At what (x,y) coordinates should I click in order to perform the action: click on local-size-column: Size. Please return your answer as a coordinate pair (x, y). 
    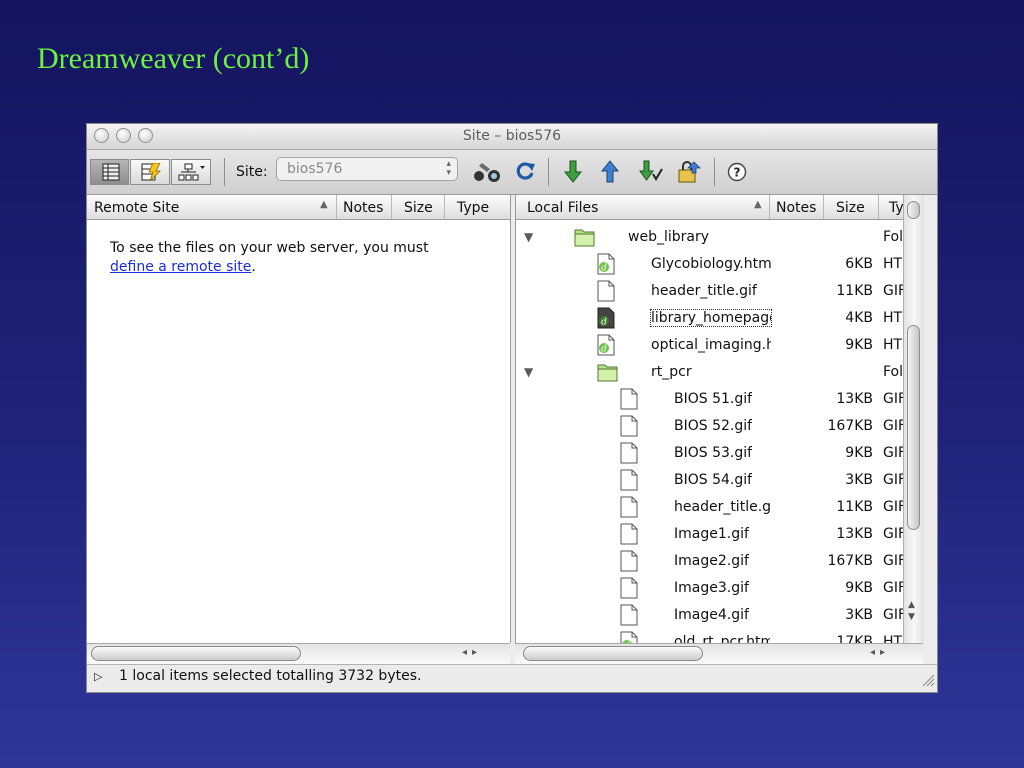
    Looking at the image, I should click on (850, 207).